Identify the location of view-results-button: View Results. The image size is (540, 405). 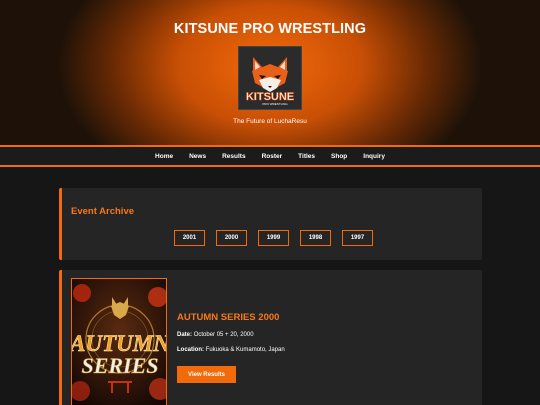
(206, 374).